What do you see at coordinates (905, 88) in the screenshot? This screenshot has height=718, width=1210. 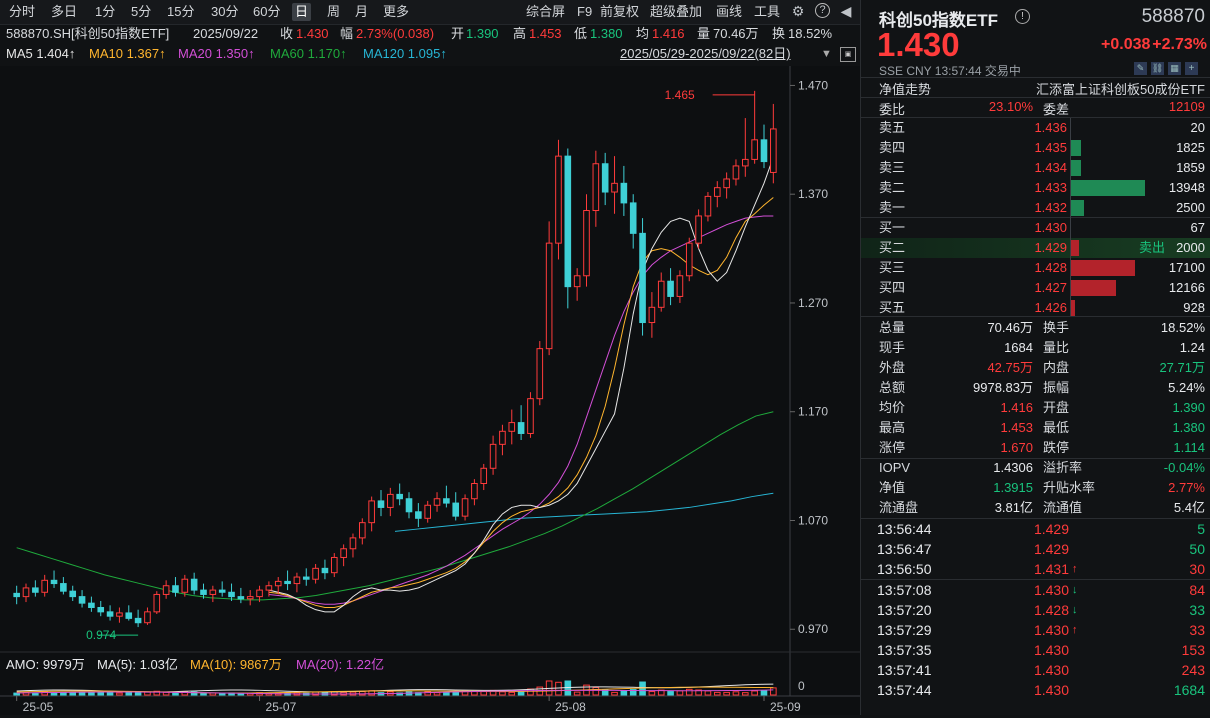 I see `nav-trend-link: 净值走势` at bounding box center [905, 88].